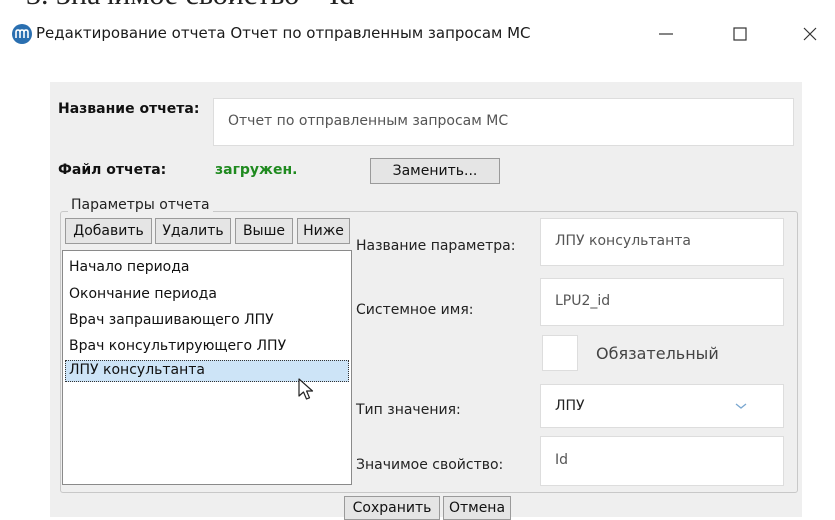 Image resolution: width=835 pixels, height=520 pixels. What do you see at coordinates (140, 205) in the screenshot?
I see `report-parameters-title: Параметры отчета` at bounding box center [140, 205].